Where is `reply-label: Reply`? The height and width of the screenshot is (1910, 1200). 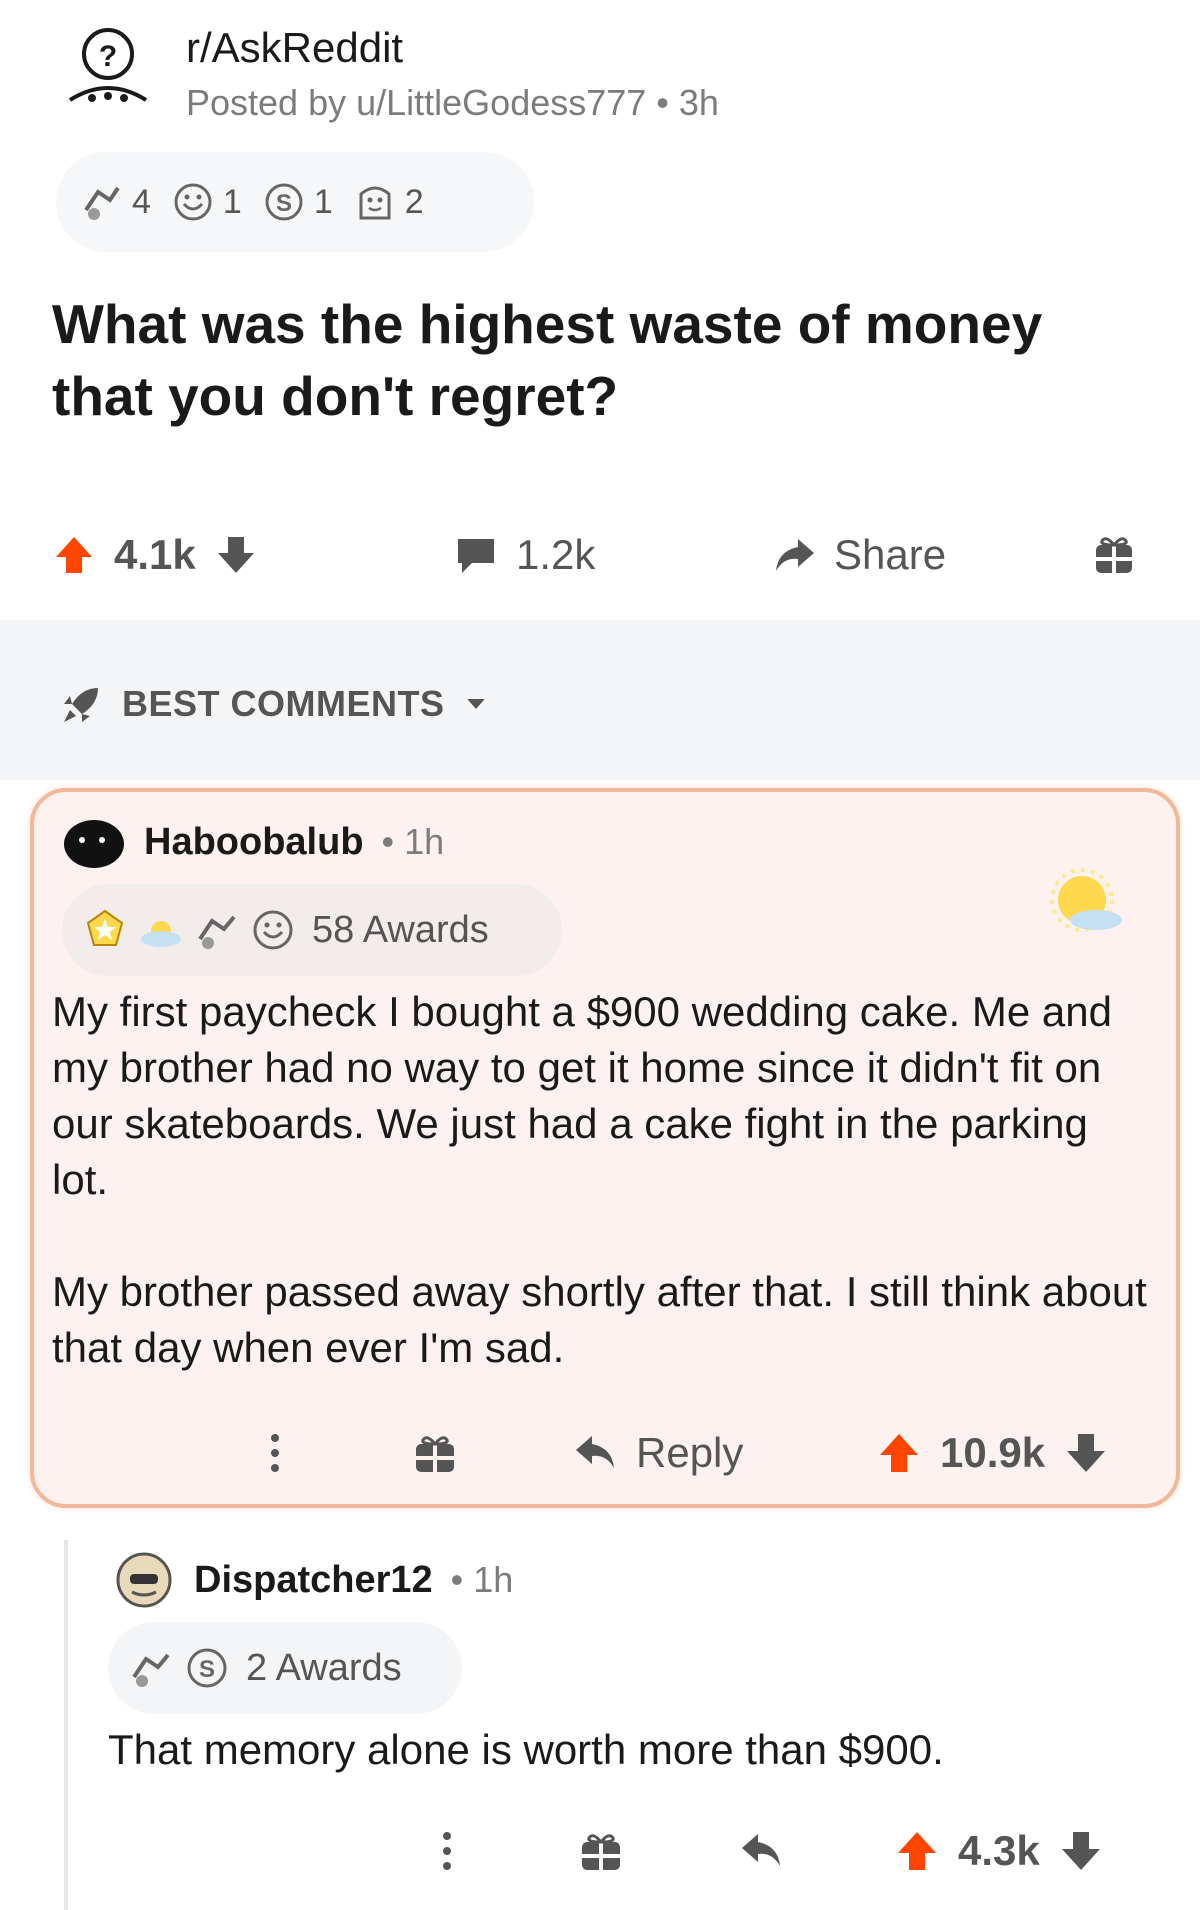 reply-label: Reply is located at coordinates (690, 1452).